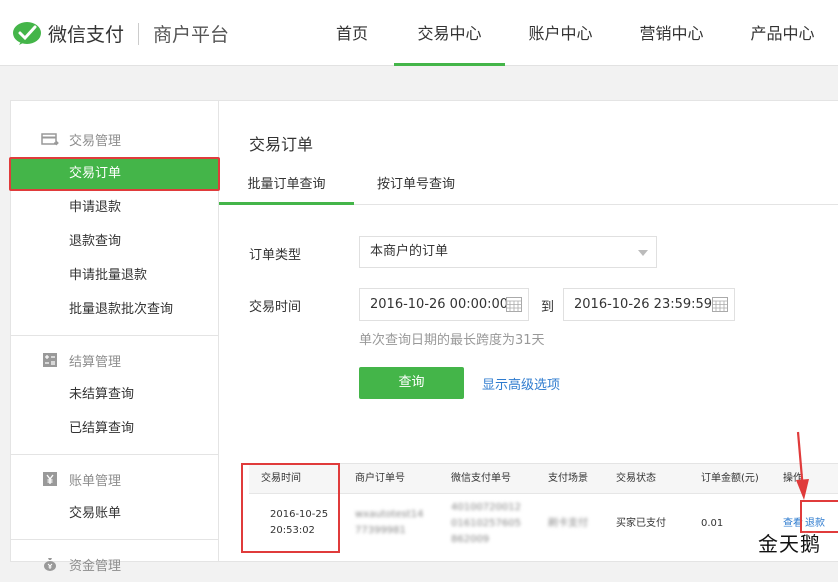  Describe the element at coordinates (290, 508) in the screenshot. I see `highlight-box-trade-time` at that location.